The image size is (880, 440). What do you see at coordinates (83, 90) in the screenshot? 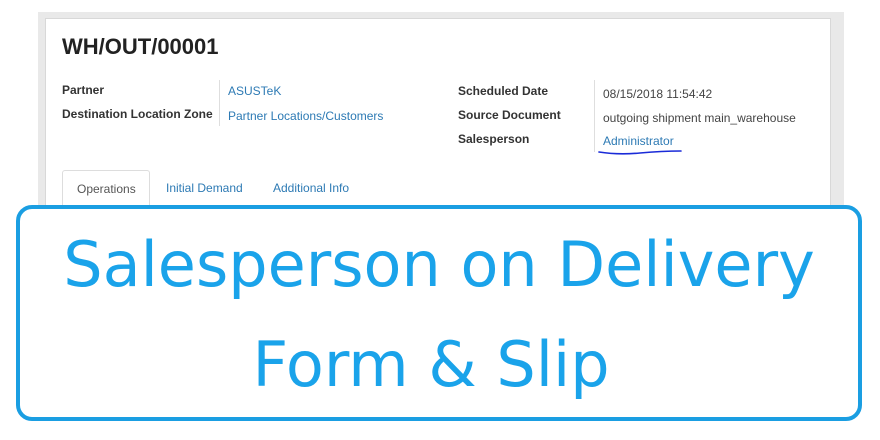
I see `partner-label: Partner` at bounding box center [83, 90].